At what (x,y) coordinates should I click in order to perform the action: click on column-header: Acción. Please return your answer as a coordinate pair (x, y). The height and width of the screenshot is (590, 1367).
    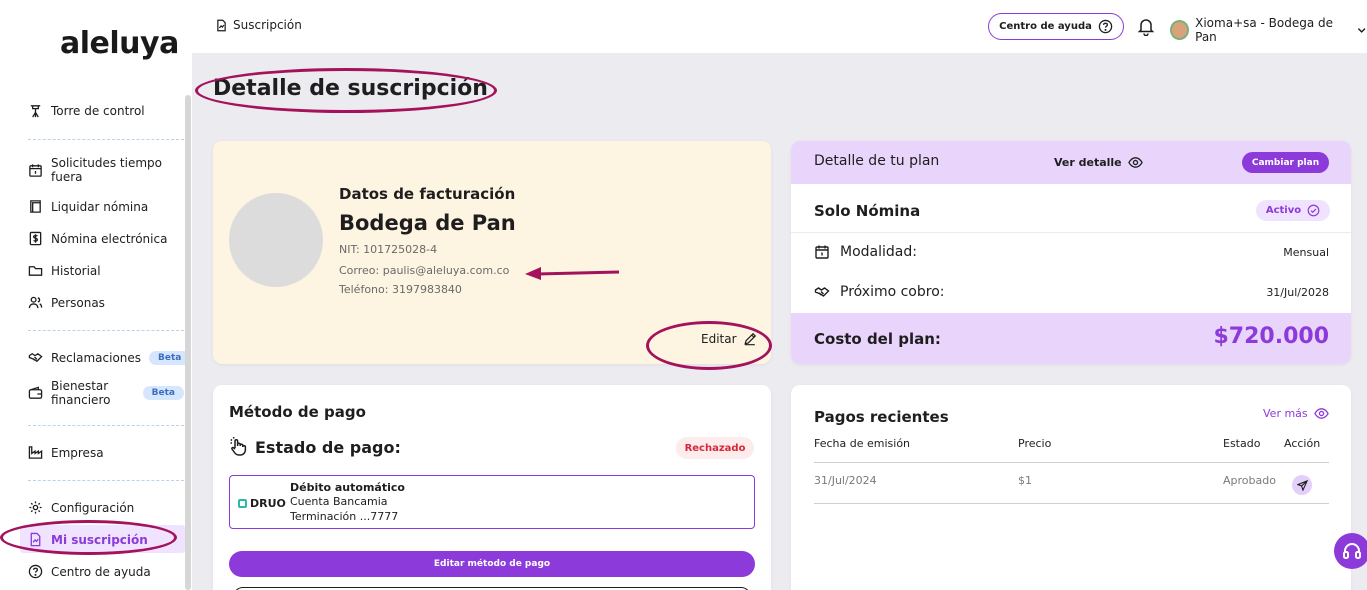
    Looking at the image, I should click on (1302, 443).